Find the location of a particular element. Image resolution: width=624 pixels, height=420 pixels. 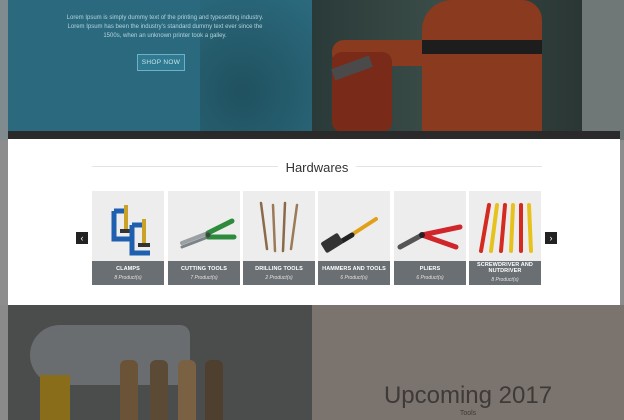

category-count: 2 Product(s) is located at coordinates (279, 278).